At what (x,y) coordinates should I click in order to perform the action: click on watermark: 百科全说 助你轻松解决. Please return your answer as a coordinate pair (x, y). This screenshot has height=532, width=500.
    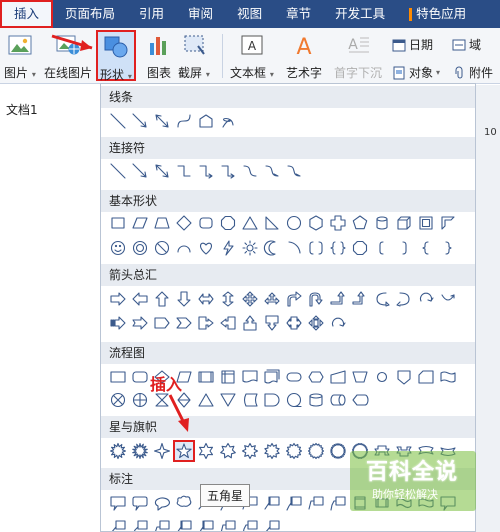
    Looking at the image, I should click on (413, 481).